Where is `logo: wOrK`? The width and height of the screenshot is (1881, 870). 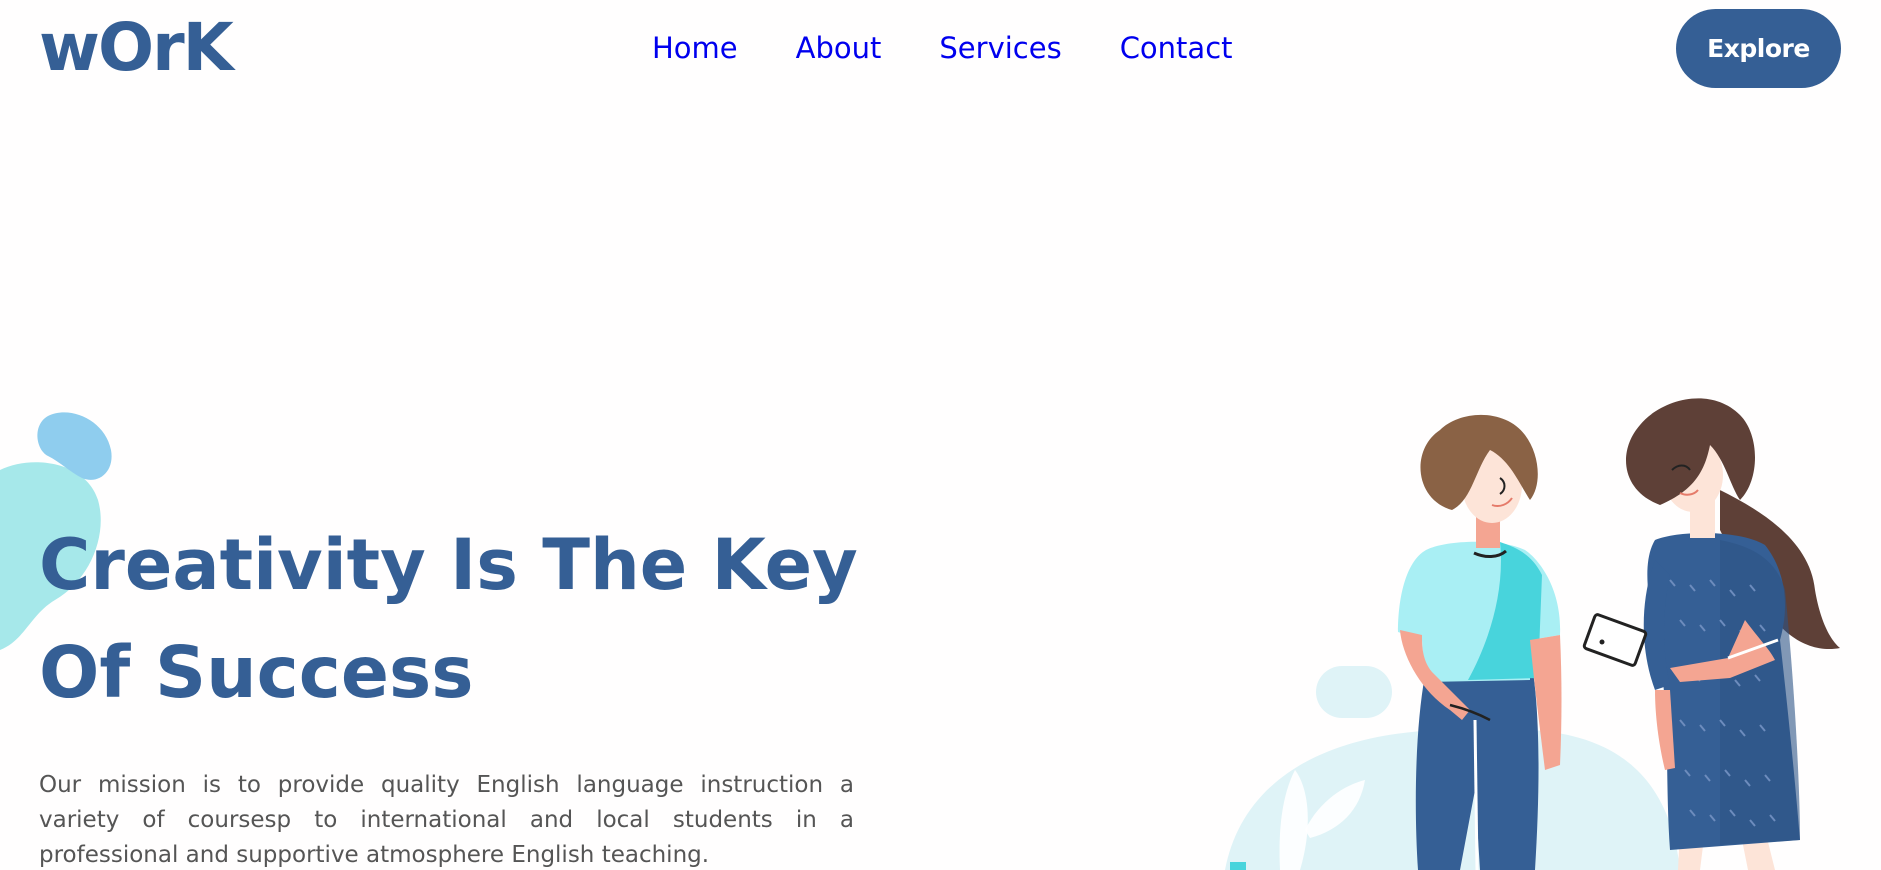
logo: wOrK is located at coordinates (136, 48).